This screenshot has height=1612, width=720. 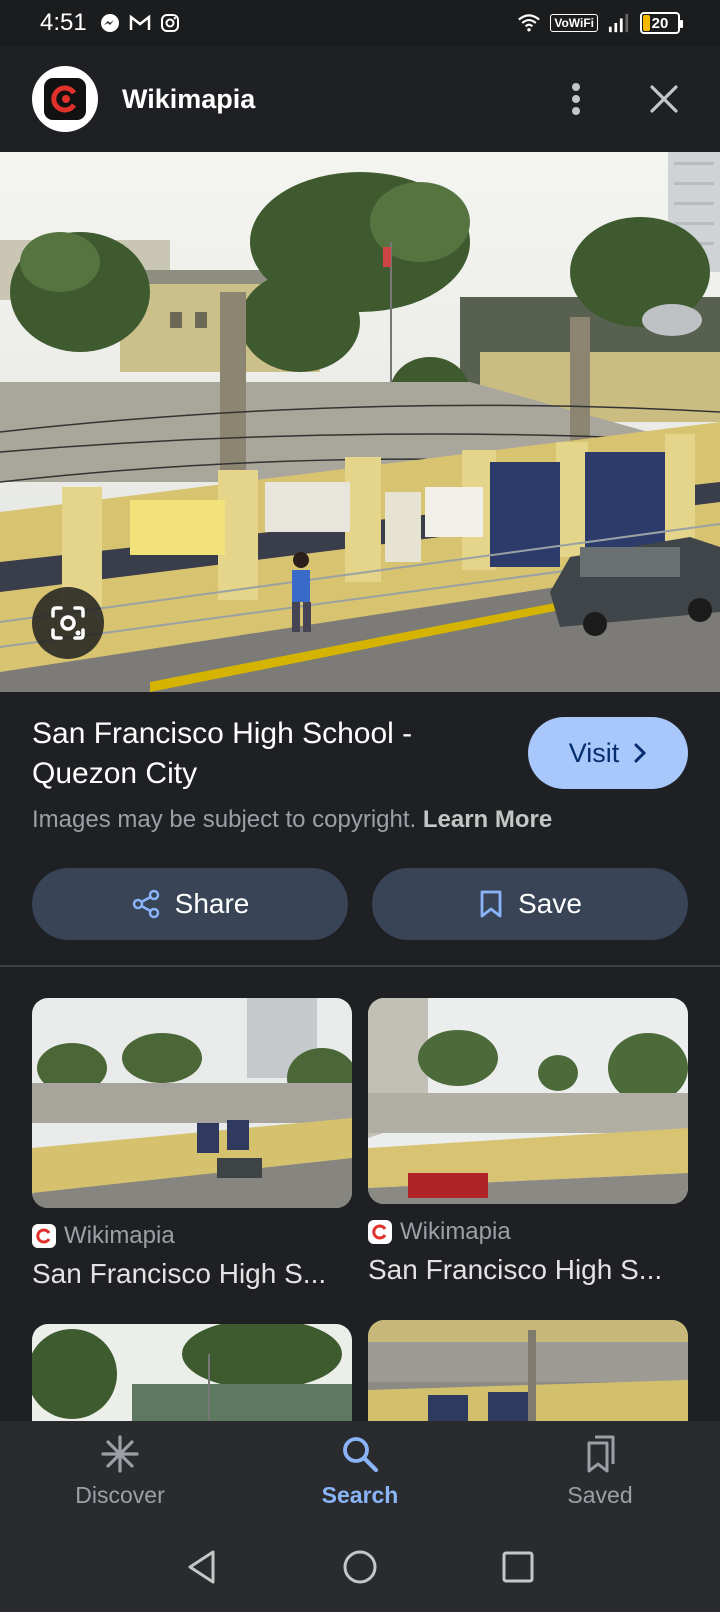 What do you see at coordinates (120, 1494) in the screenshot?
I see `nav-discover-label: Discover` at bounding box center [120, 1494].